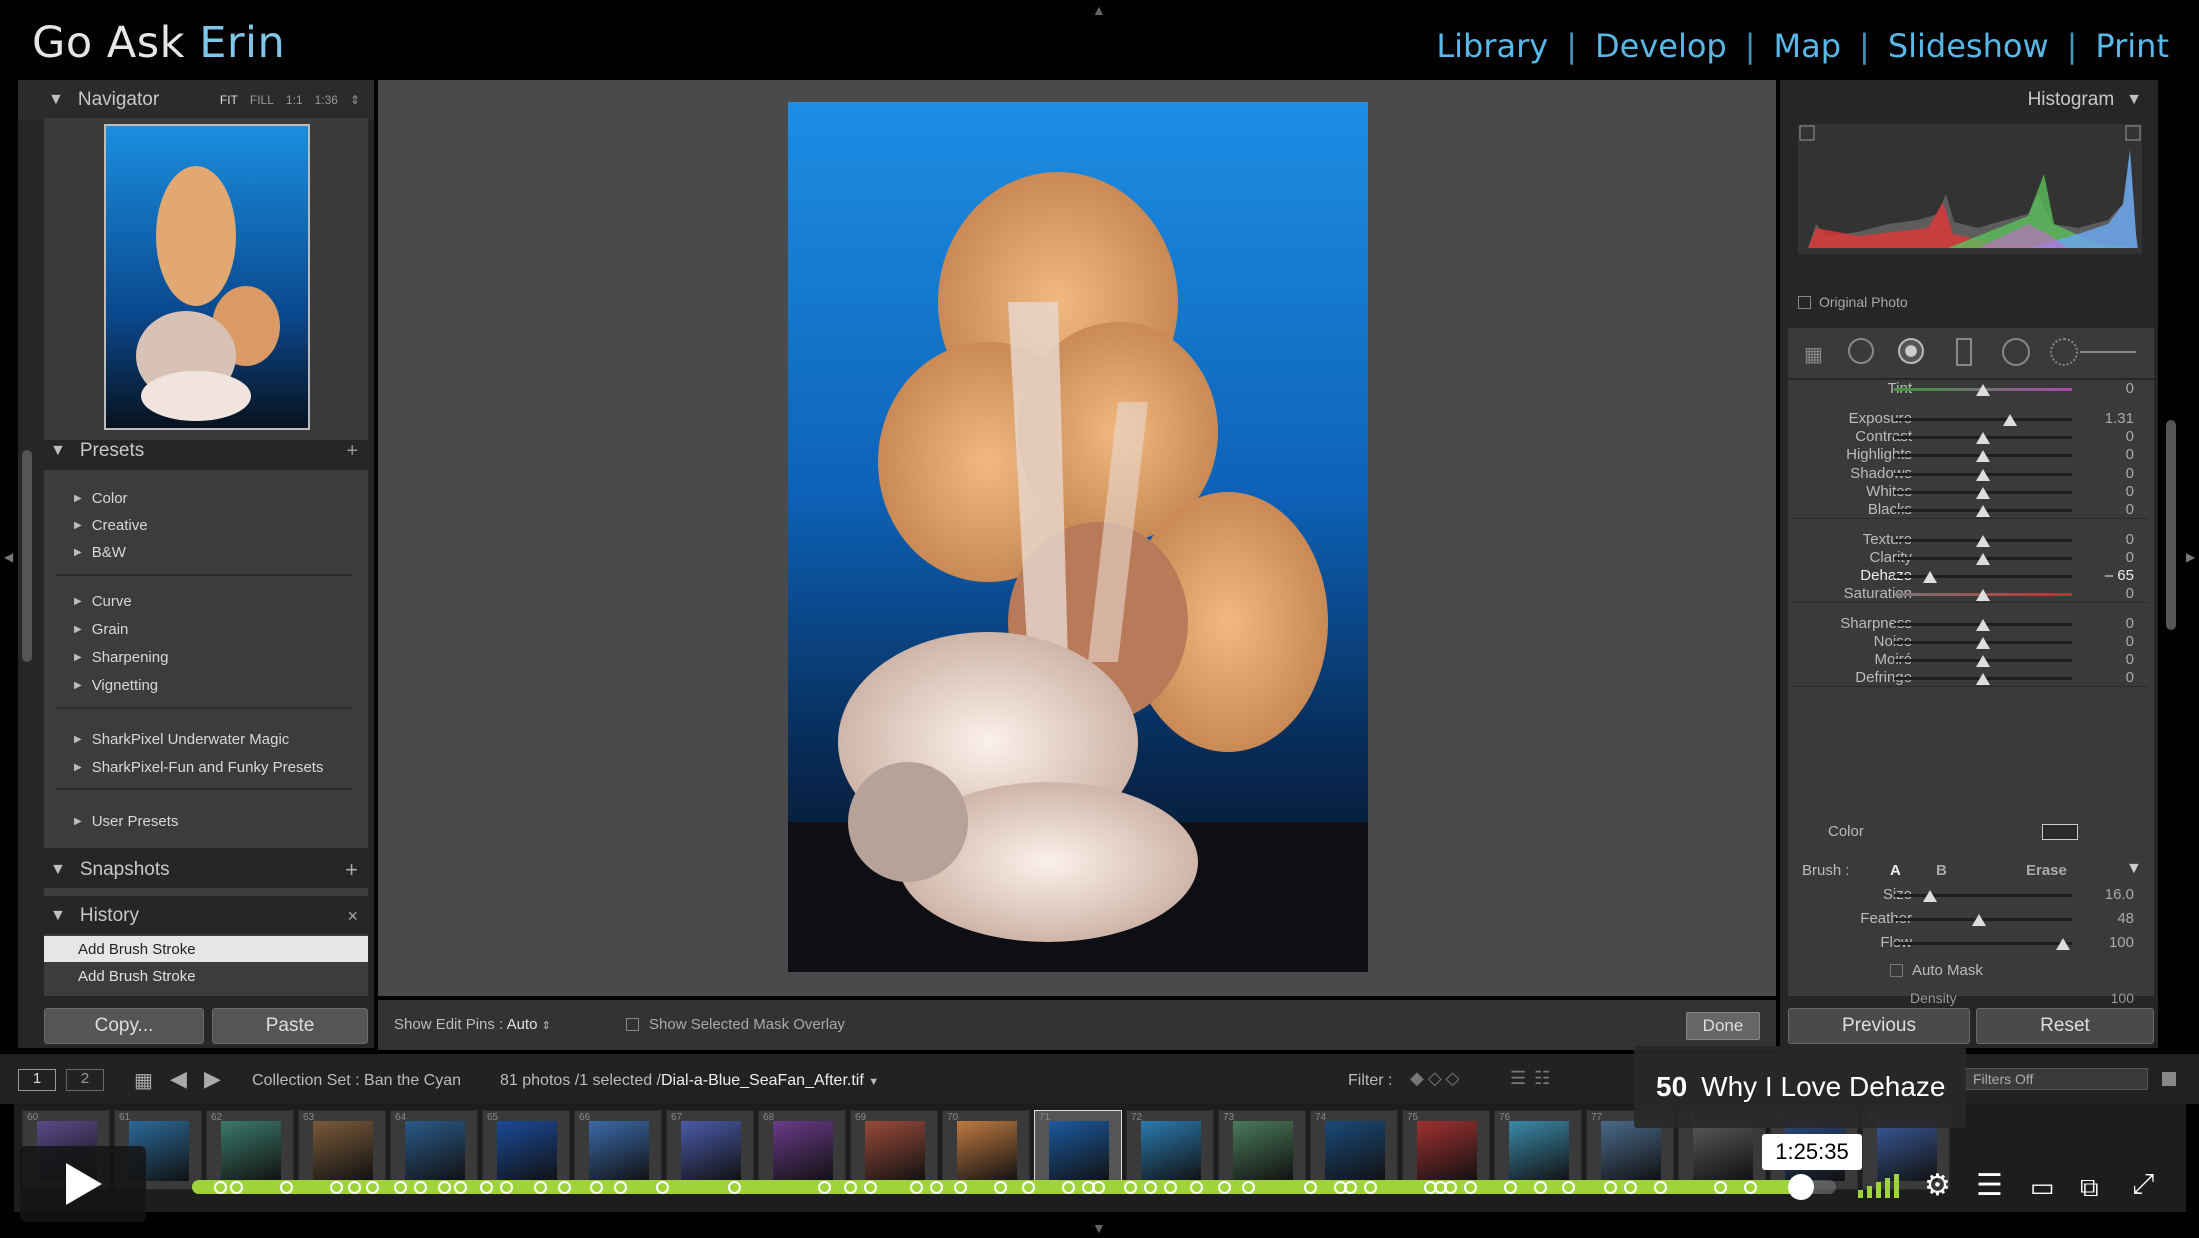 The height and width of the screenshot is (1238, 2199). What do you see at coordinates (101, 629) in the screenshot?
I see `preset-folder-grain: ▶ Grain` at bounding box center [101, 629].